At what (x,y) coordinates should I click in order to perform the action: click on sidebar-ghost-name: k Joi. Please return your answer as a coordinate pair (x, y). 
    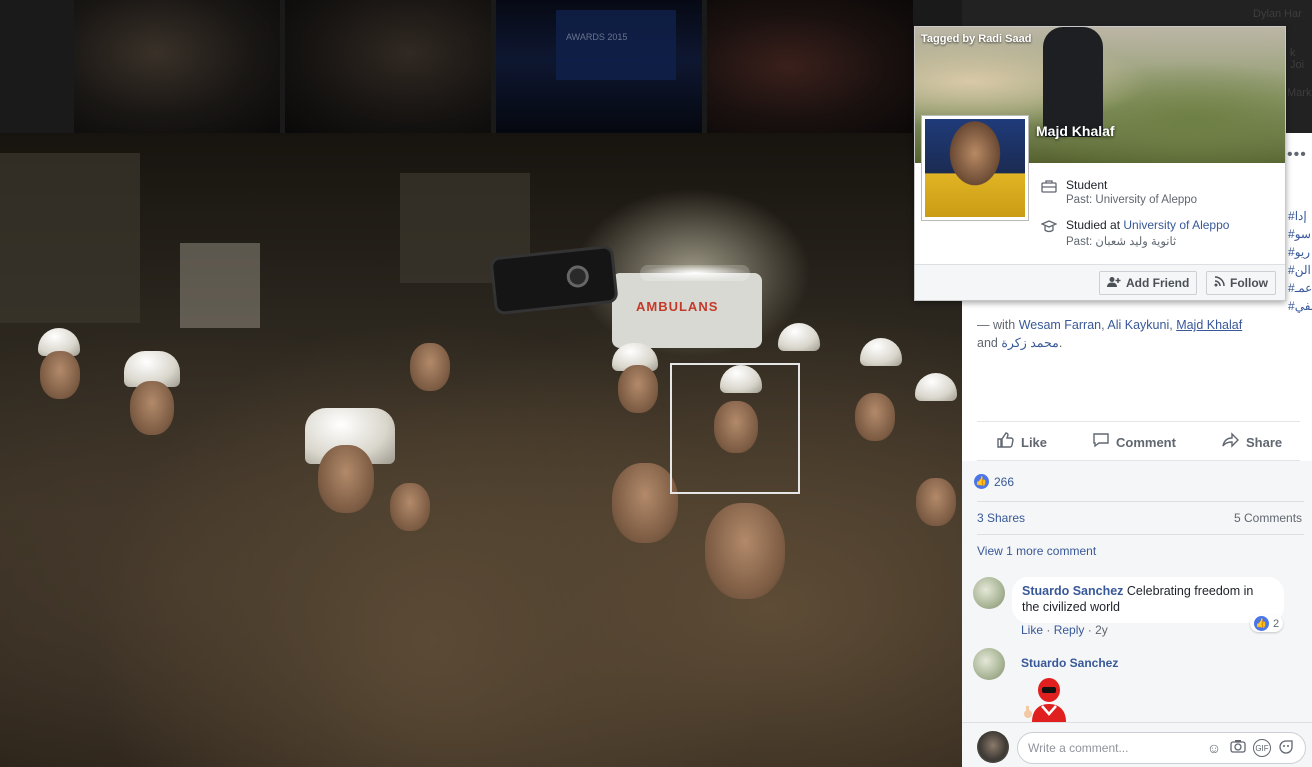
    Looking at the image, I should click on (1297, 59).